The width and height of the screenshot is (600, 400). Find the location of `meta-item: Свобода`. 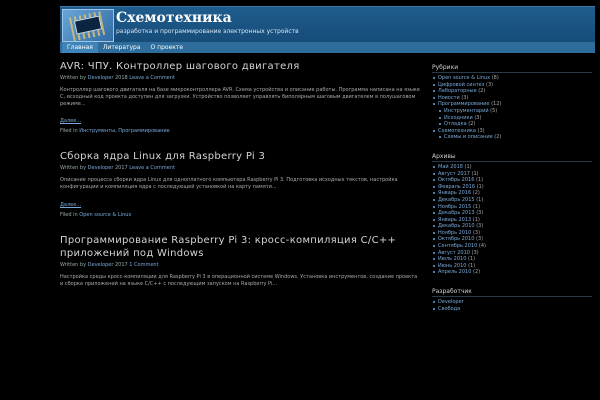

meta-item: Свобода is located at coordinates (512, 309).